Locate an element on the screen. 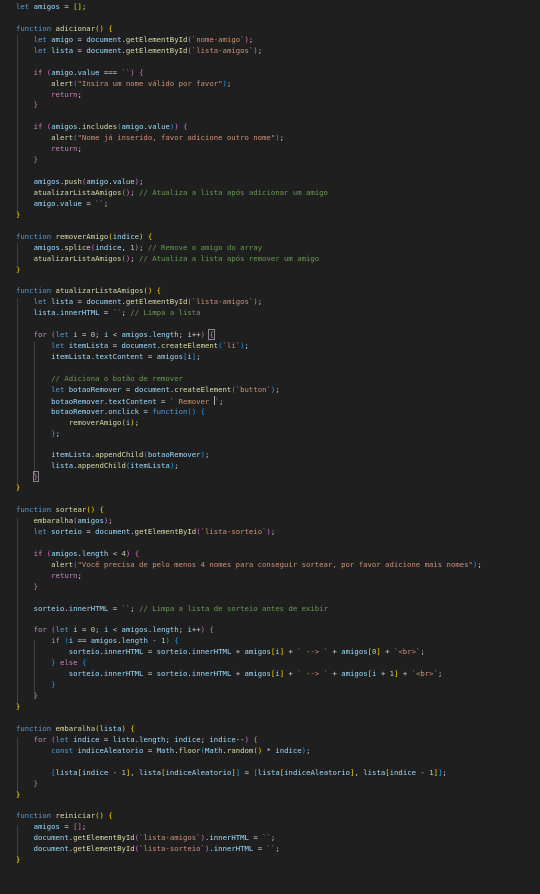 The width and height of the screenshot is (540, 894). code-line: }; is located at coordinates (249, 434).